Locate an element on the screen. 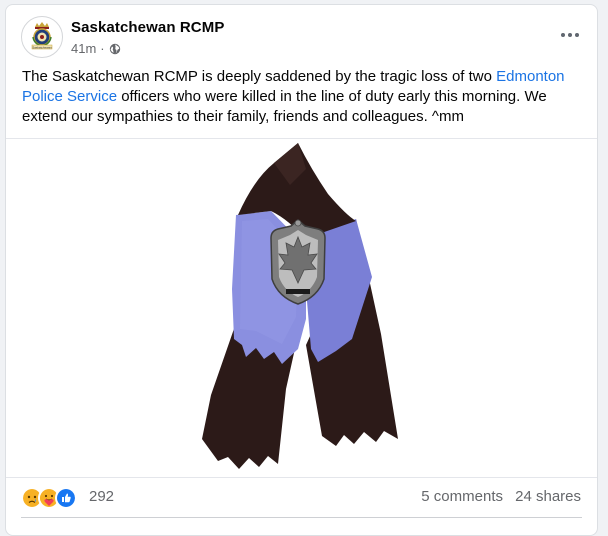 The height and width of the screenshot is (536, 608). reactions-summary is located at coordinates (49, 498).